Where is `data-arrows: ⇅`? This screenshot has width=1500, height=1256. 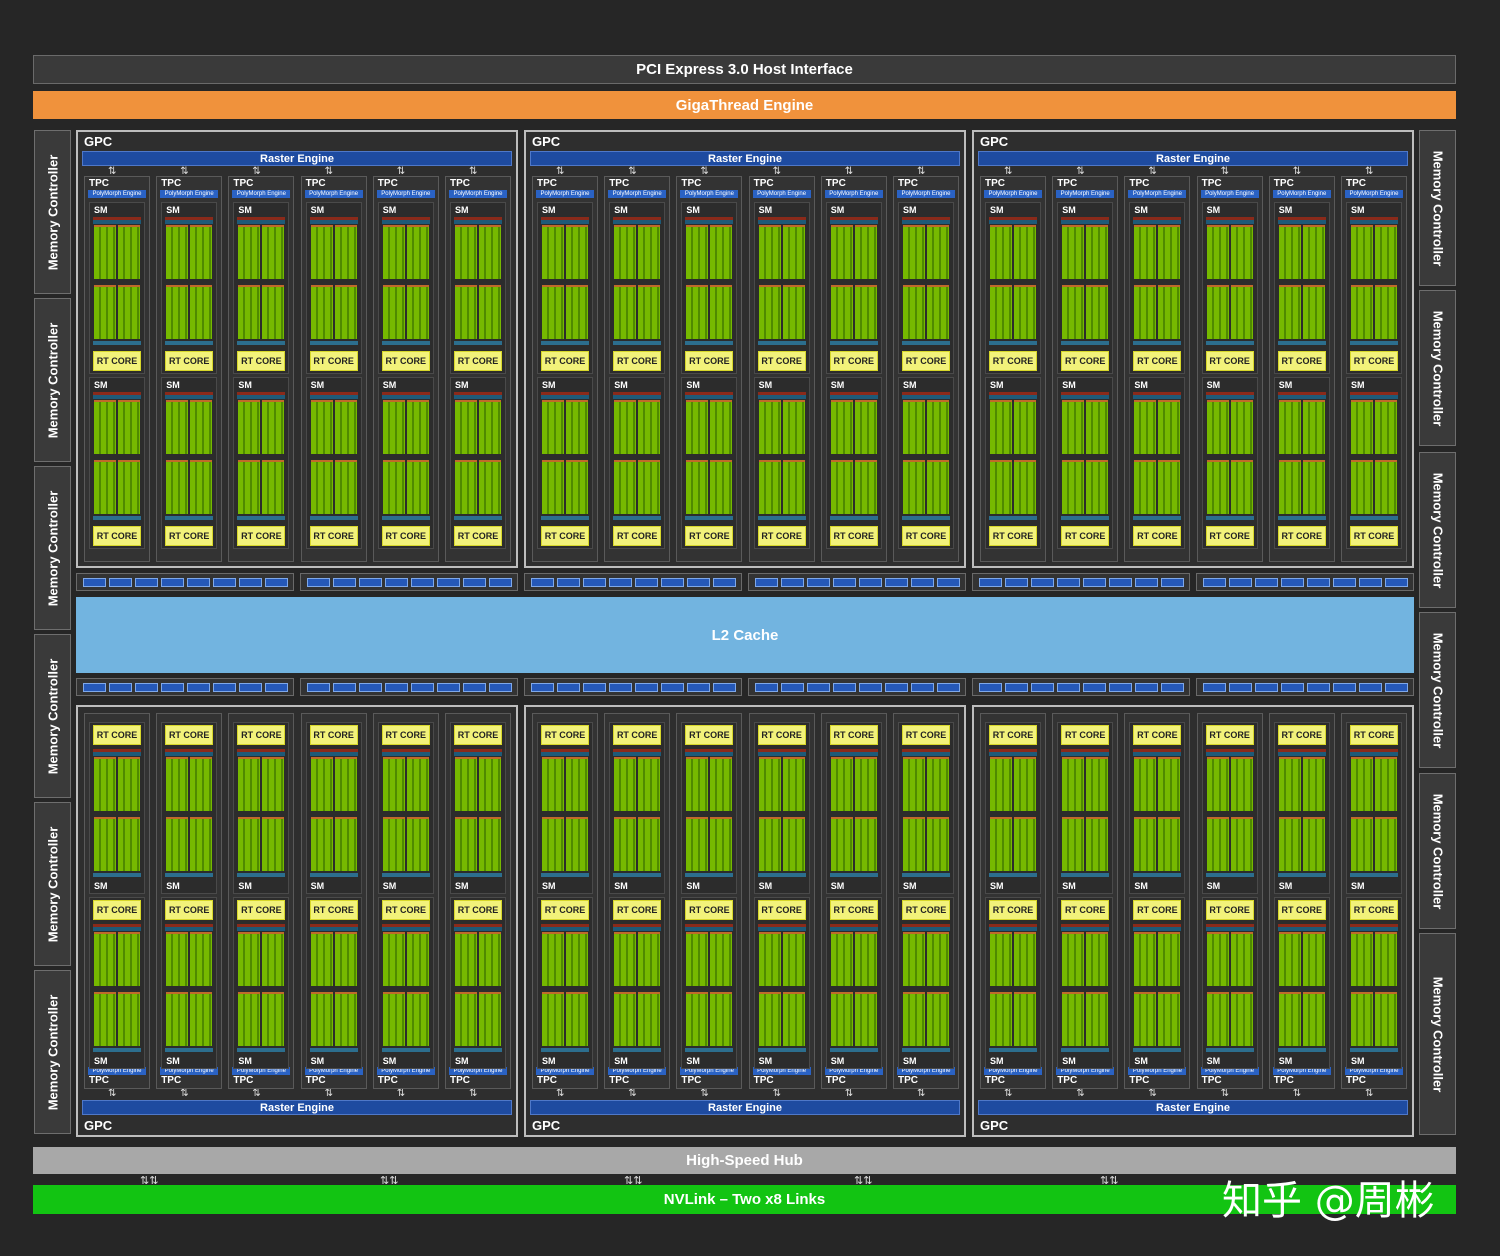
data-arrows: ⇅ is located at coordinates (849, 1093).